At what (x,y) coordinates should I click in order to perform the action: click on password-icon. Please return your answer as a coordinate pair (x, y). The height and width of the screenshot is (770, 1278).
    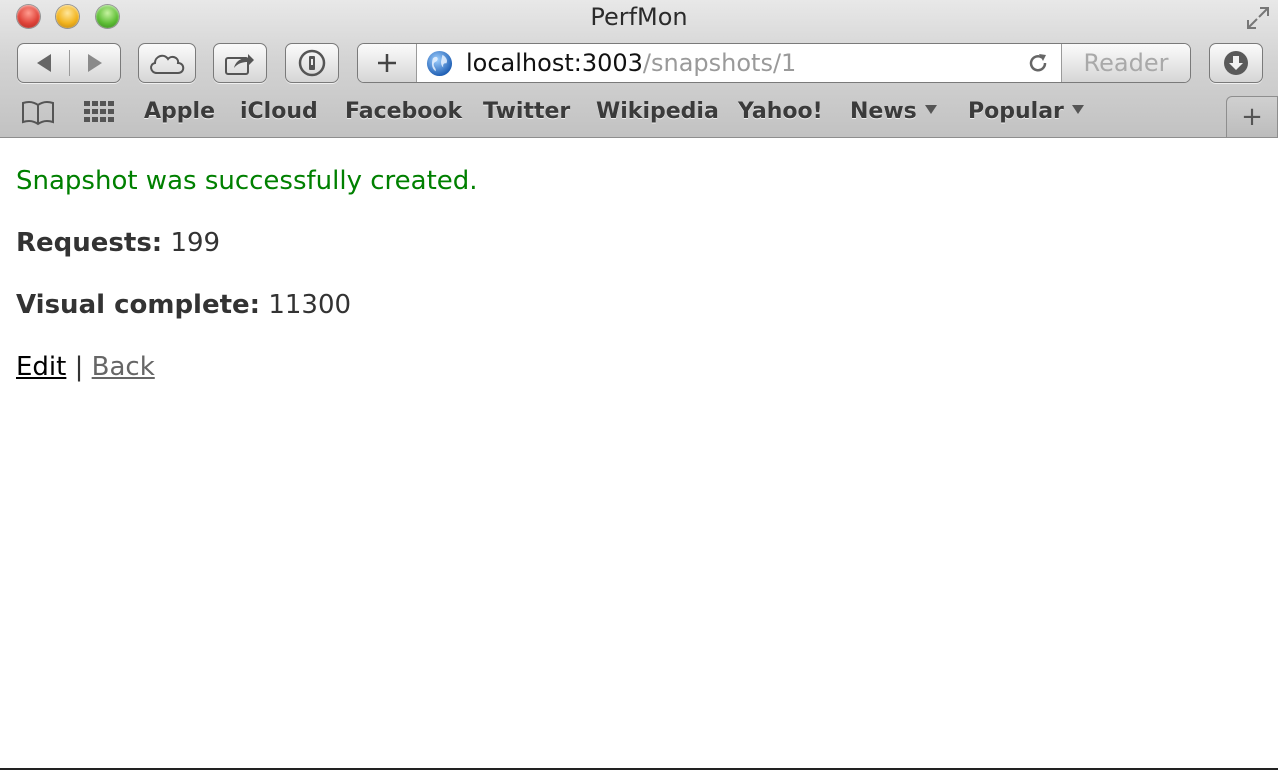
    Looking at the image, I should click on (312, 63).